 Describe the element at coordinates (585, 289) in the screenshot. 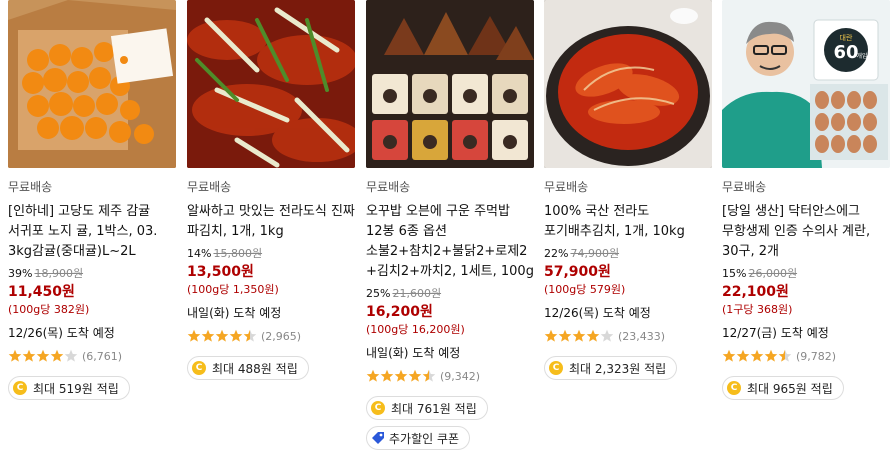

I see `unit-price: (100g당 579원)` at that location.